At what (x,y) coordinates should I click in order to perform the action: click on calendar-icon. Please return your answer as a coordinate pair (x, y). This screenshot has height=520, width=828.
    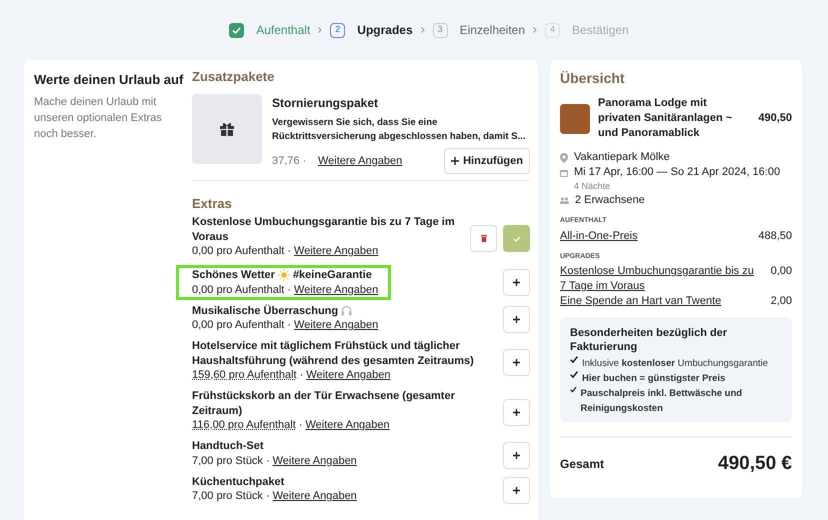
    Looking at the image, I should click on (564, 172).